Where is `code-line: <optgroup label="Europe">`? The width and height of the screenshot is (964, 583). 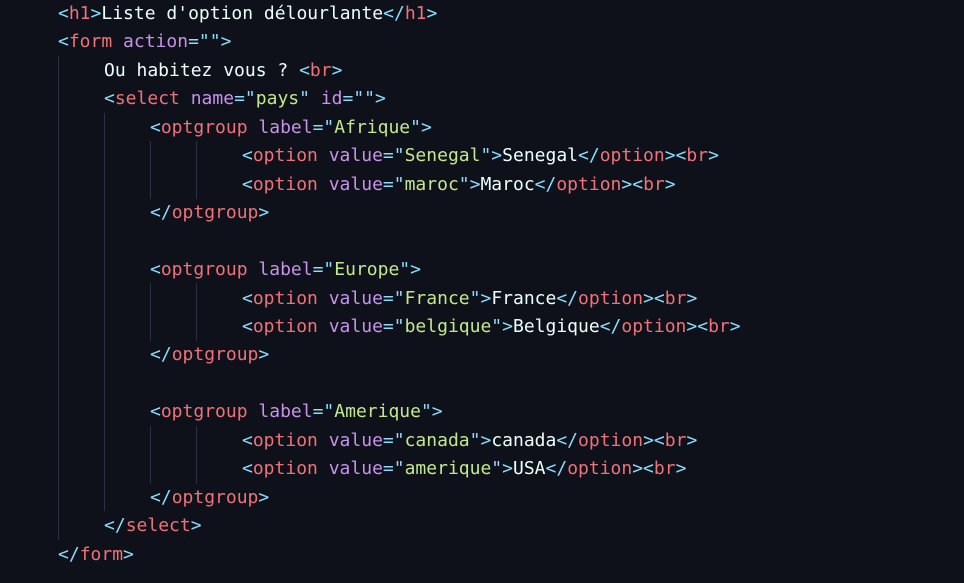
code-line: <optgroup label="Europe"> is located at coordinates (285, 270).